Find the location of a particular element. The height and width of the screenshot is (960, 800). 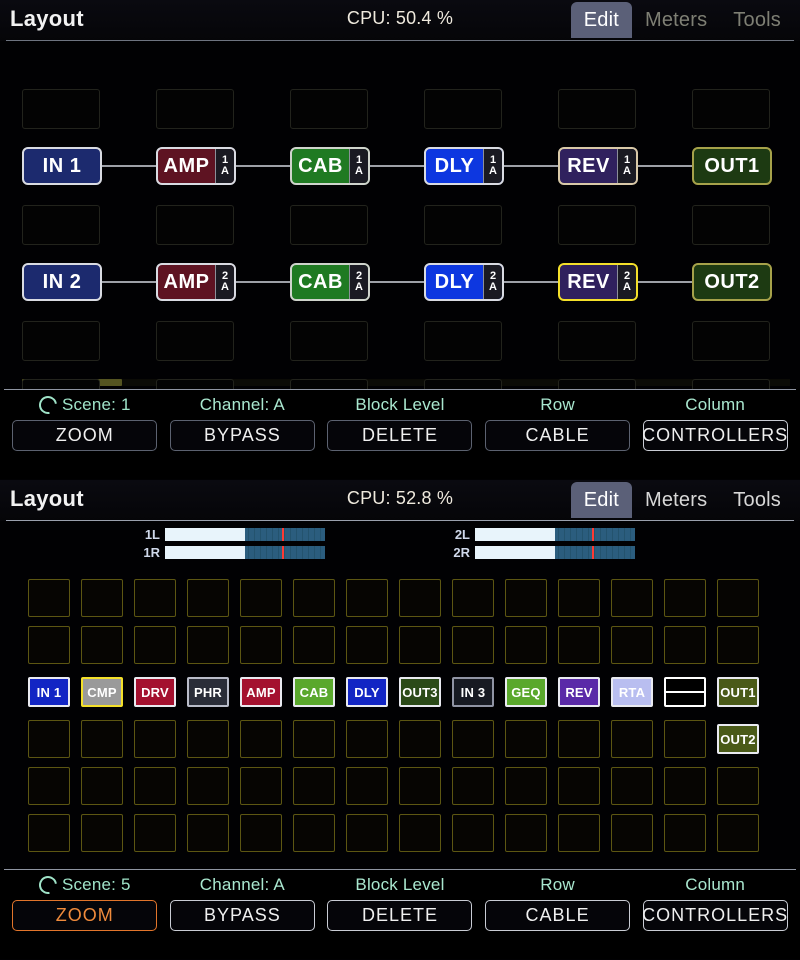

effect-block-cab: CAB 1 A is located at coordinates (330, 166).